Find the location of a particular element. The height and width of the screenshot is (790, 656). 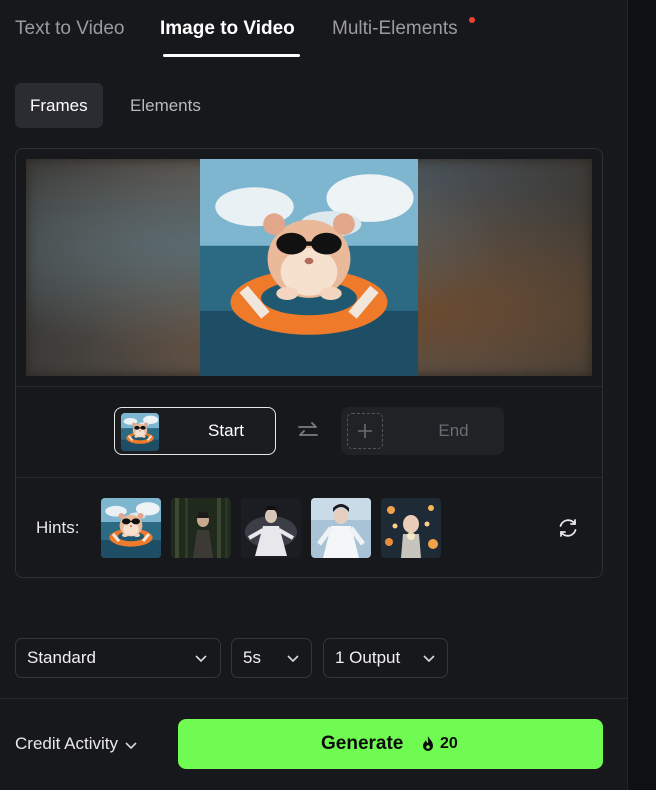

tab-multi-elements: Multi-Elements is located at coordinates (395, 29).